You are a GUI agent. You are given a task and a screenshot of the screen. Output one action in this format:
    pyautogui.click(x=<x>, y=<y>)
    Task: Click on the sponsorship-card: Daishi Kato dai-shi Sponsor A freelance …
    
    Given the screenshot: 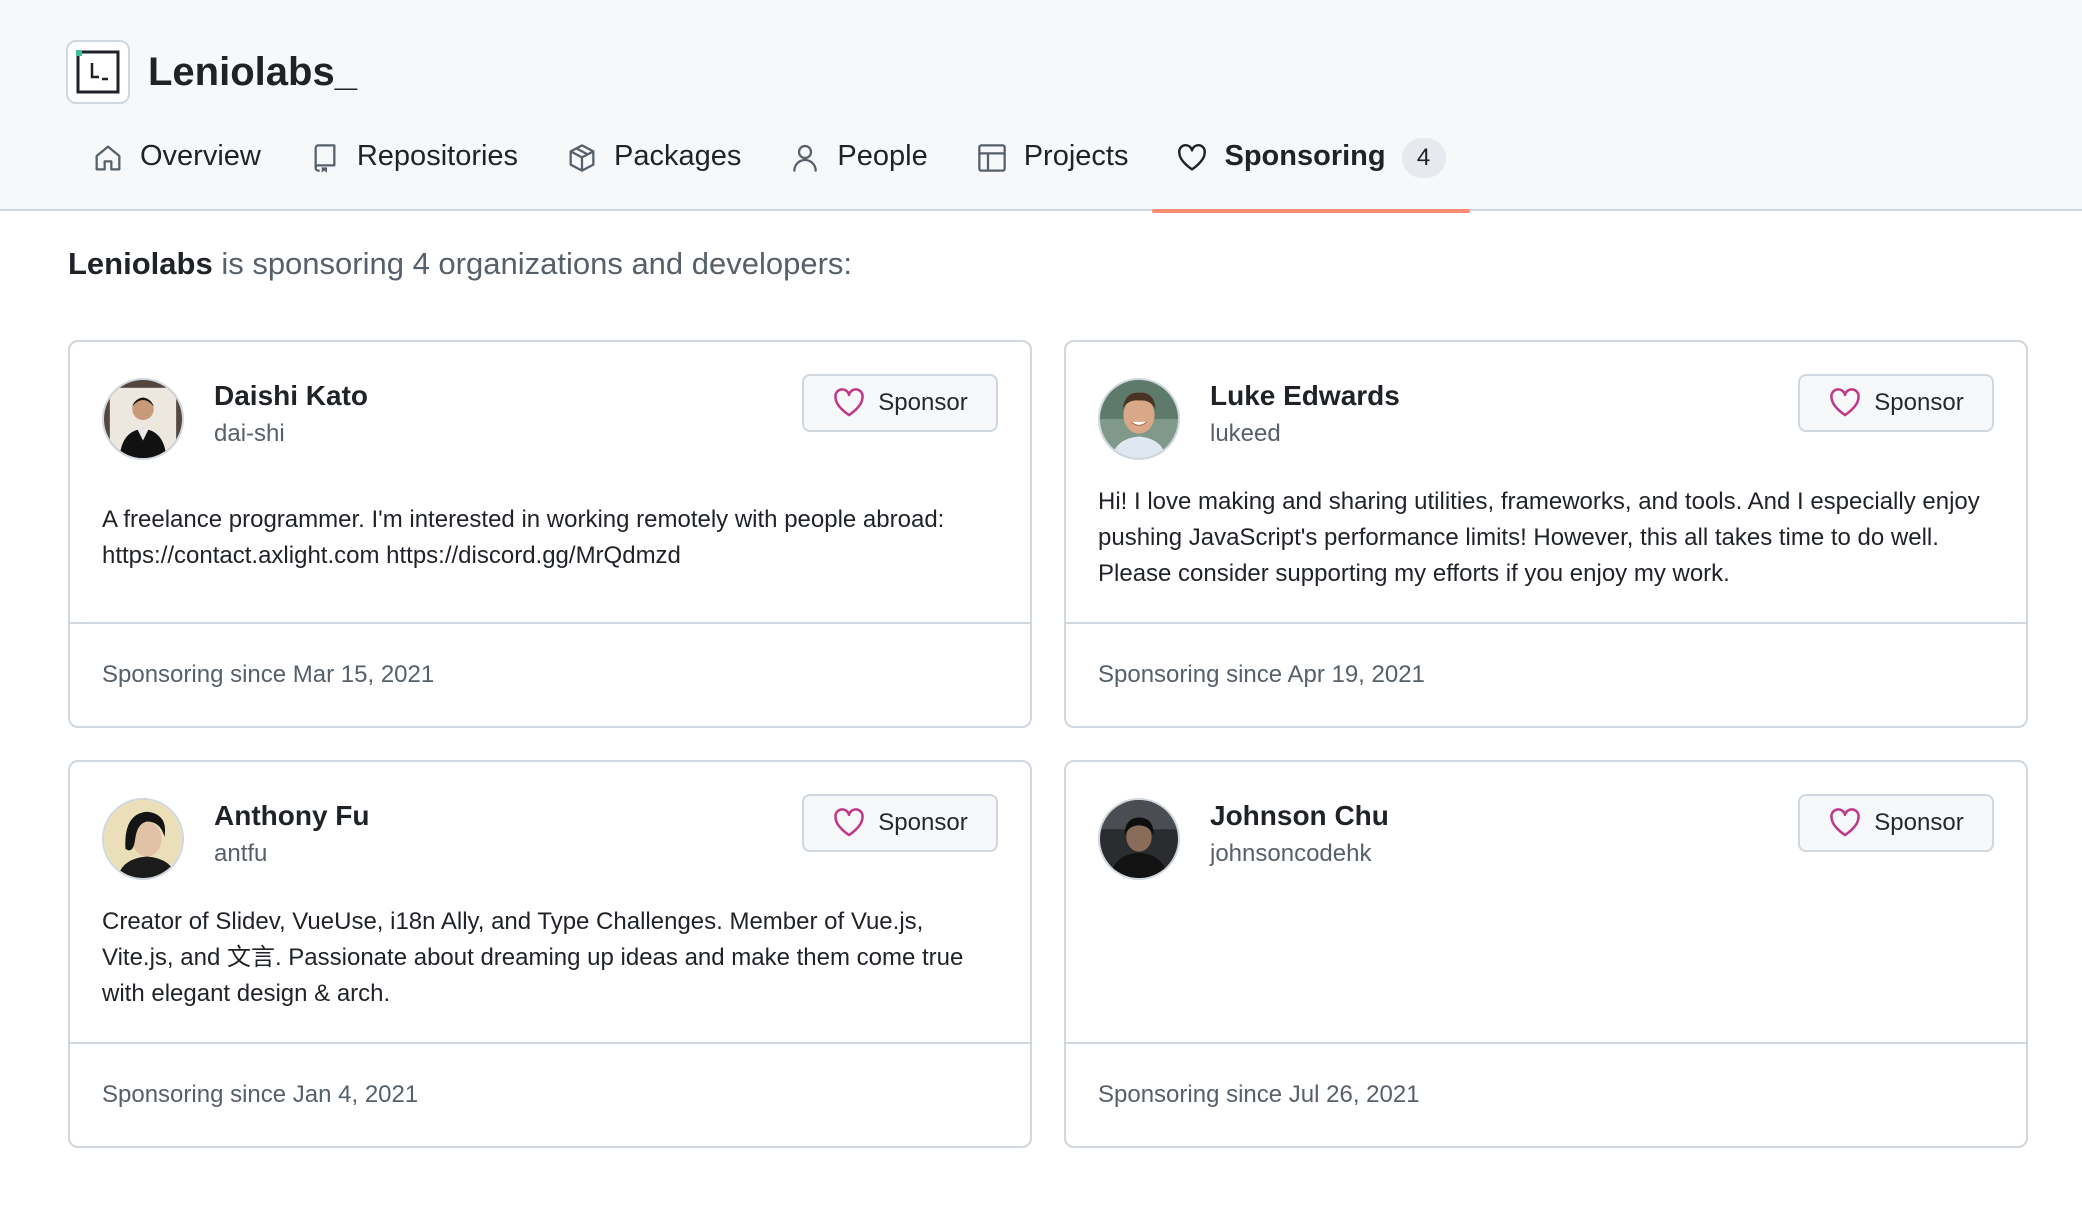 What is the action you would take?
    pyautogui.click(x=550, y=534)
    